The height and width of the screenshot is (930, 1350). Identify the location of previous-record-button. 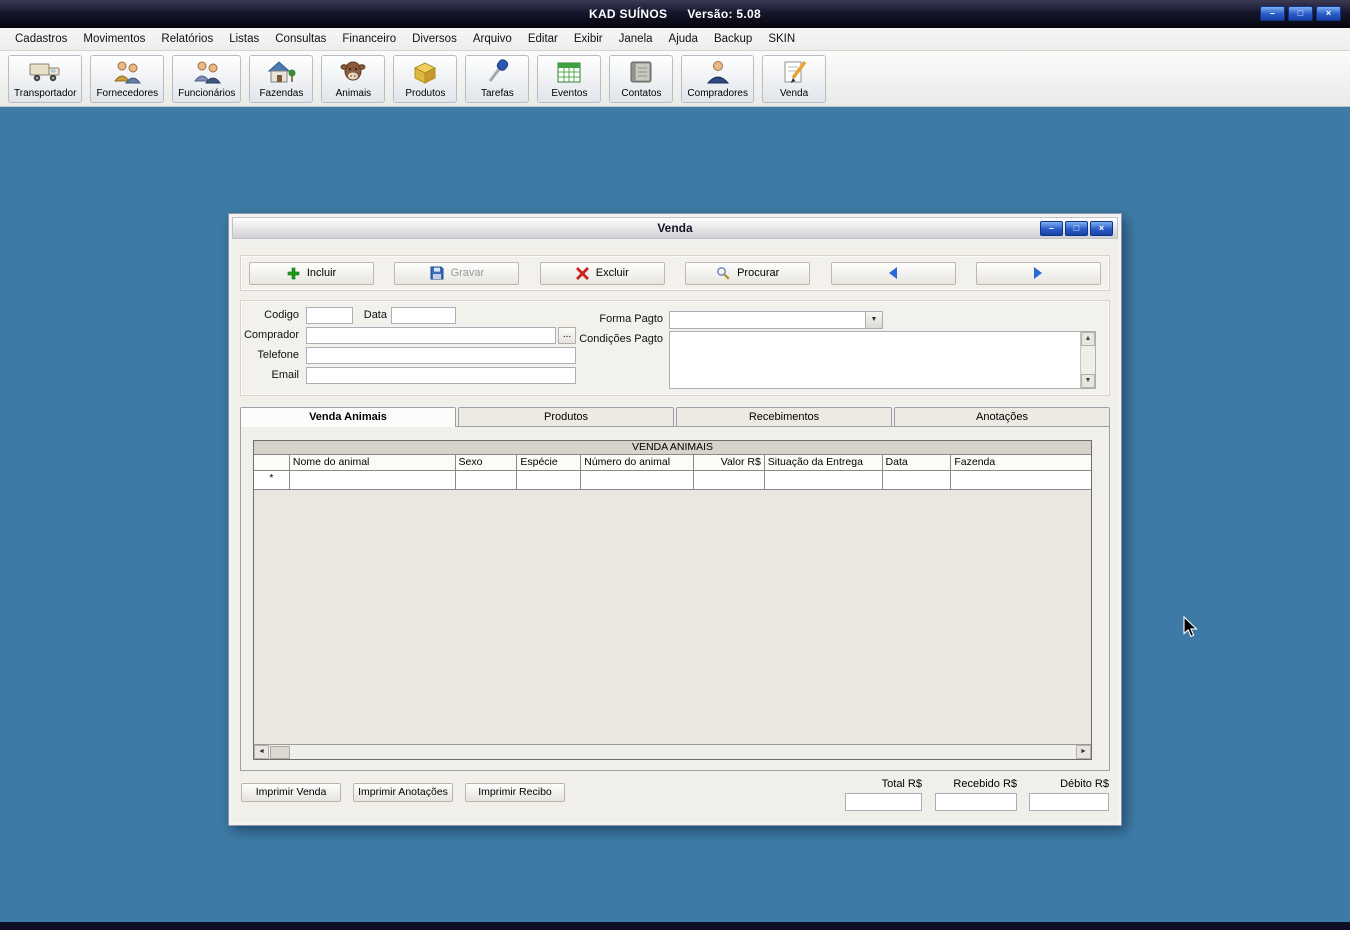
(893, 273).